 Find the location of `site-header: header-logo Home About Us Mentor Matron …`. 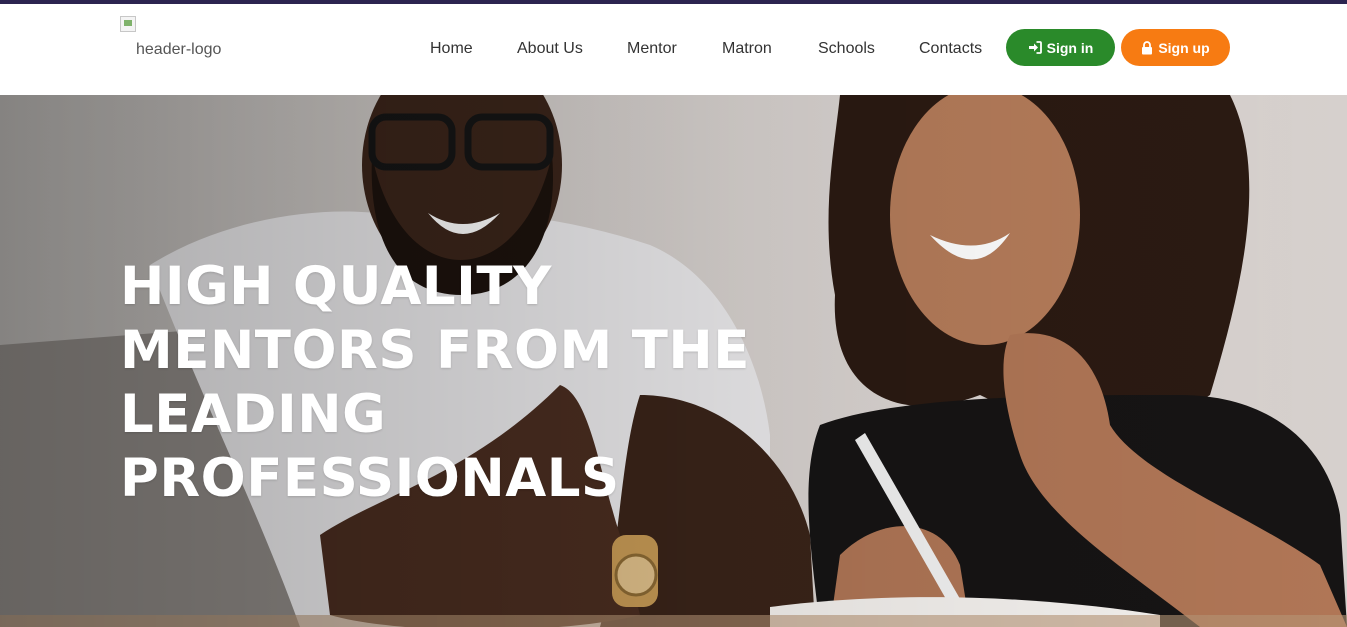

site-header: header-logo Home About Us Mentor Matron … is located at coordinates (673, 49).